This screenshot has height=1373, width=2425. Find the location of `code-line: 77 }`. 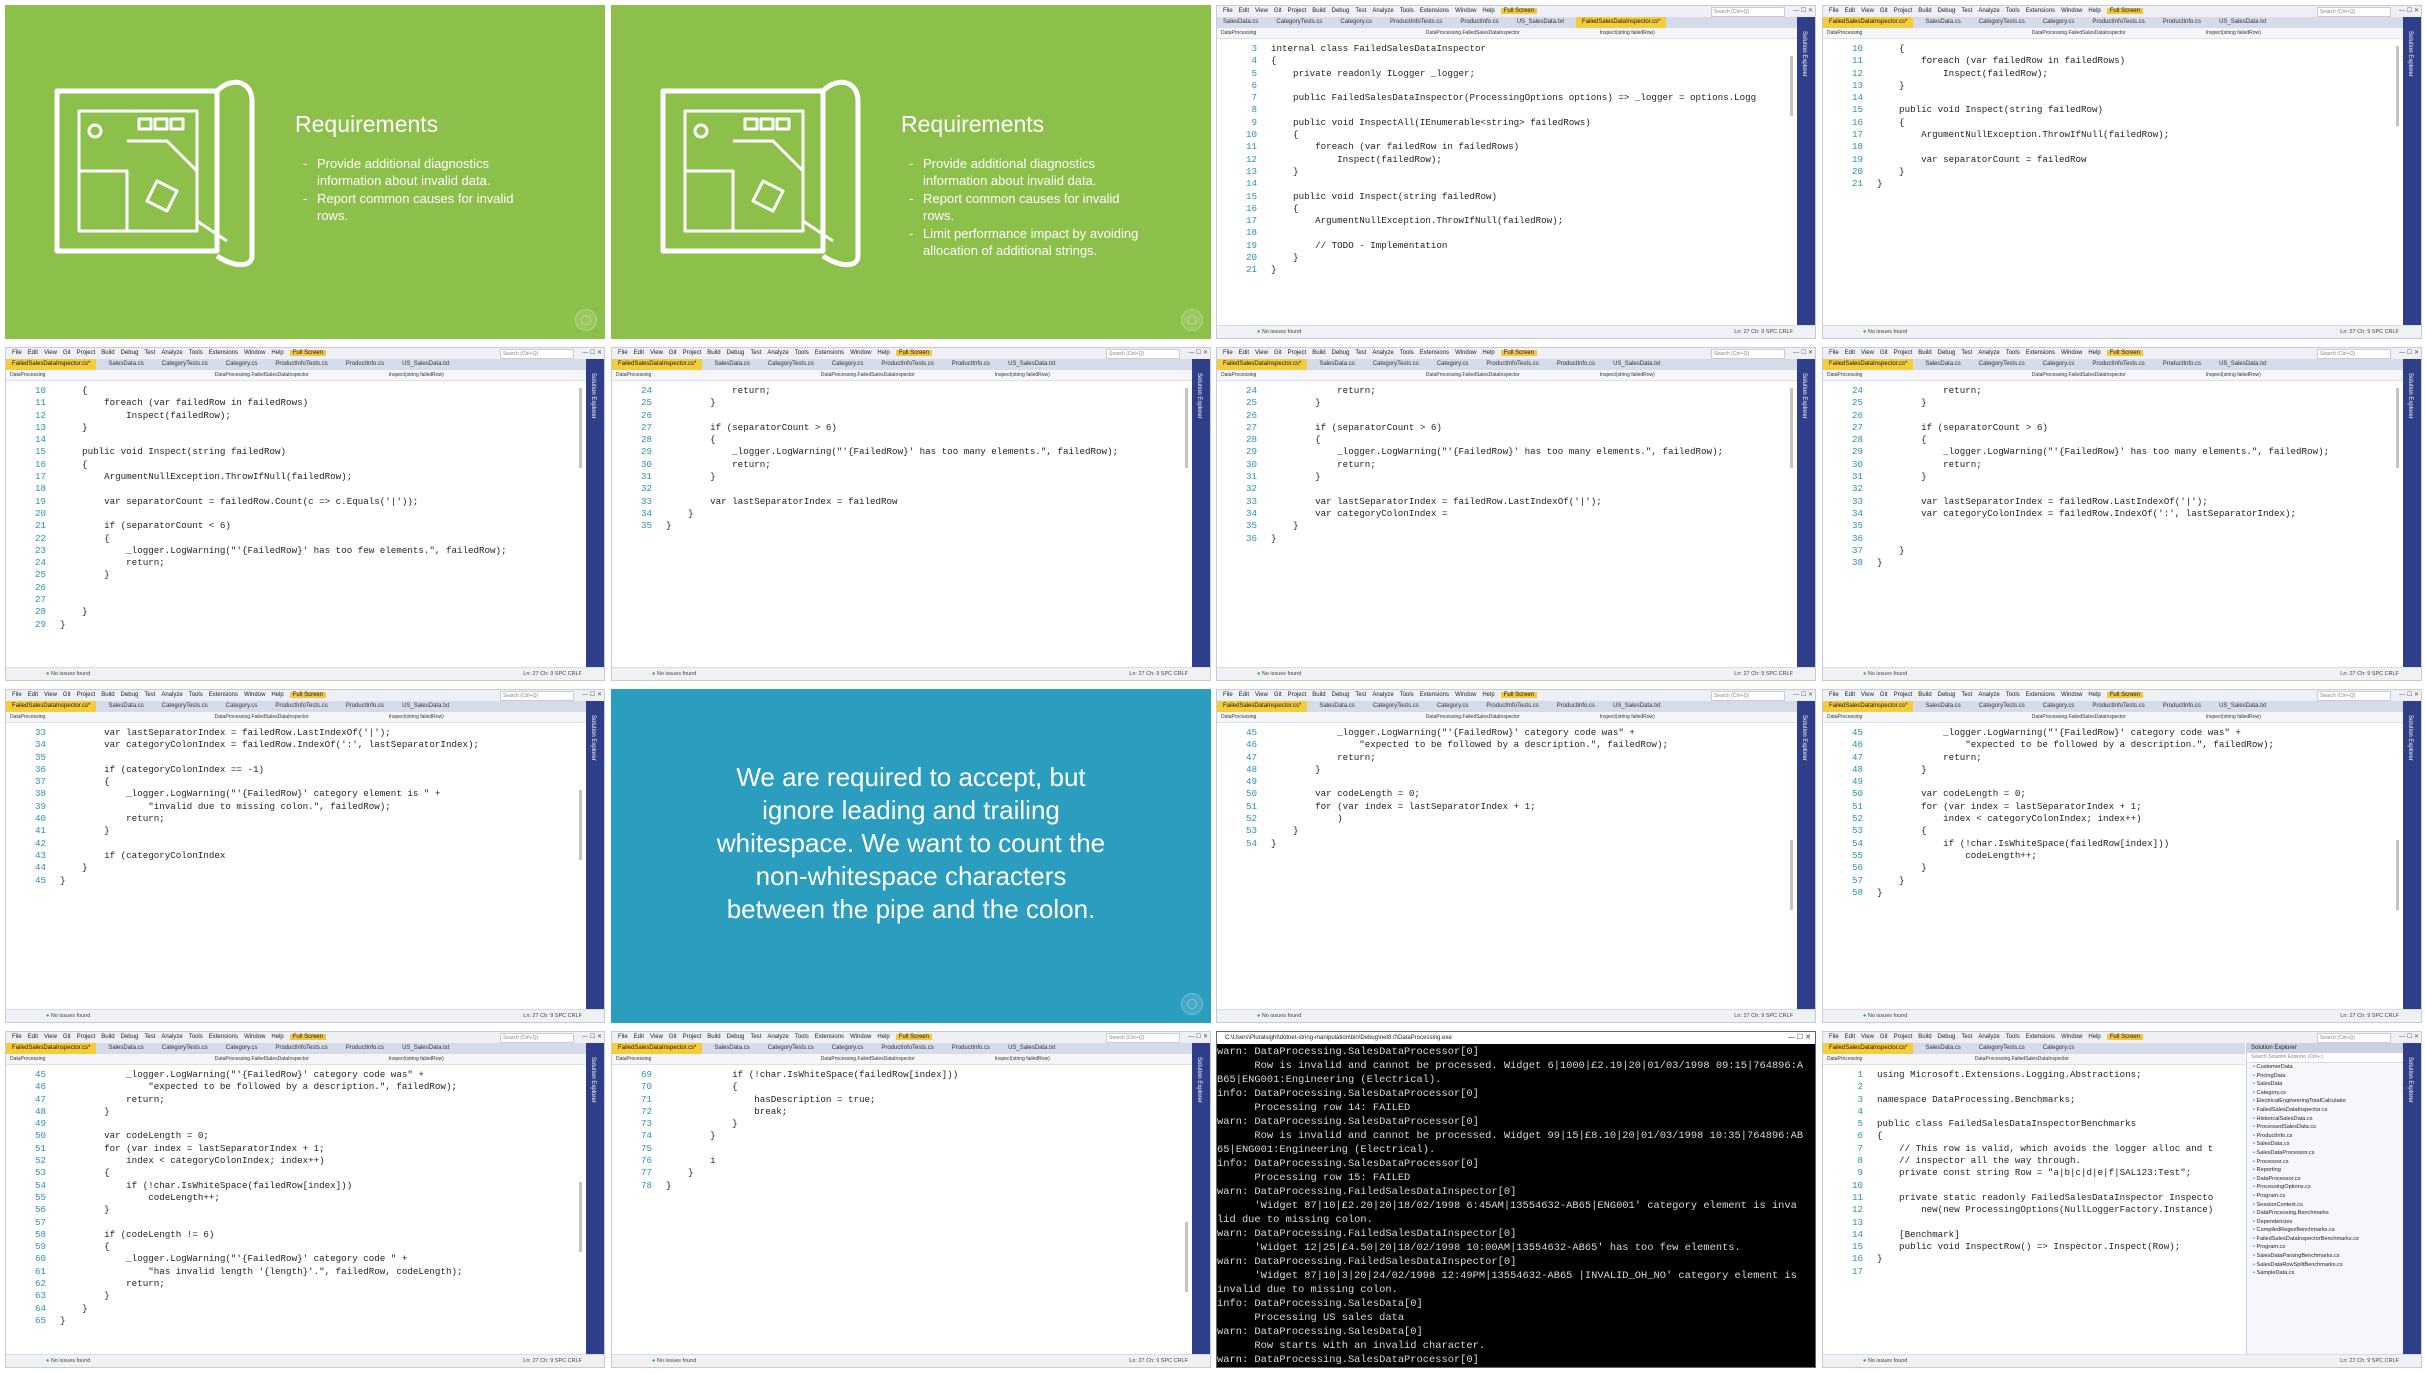

code-line: 77 } is located at coordinates (902, 1173).